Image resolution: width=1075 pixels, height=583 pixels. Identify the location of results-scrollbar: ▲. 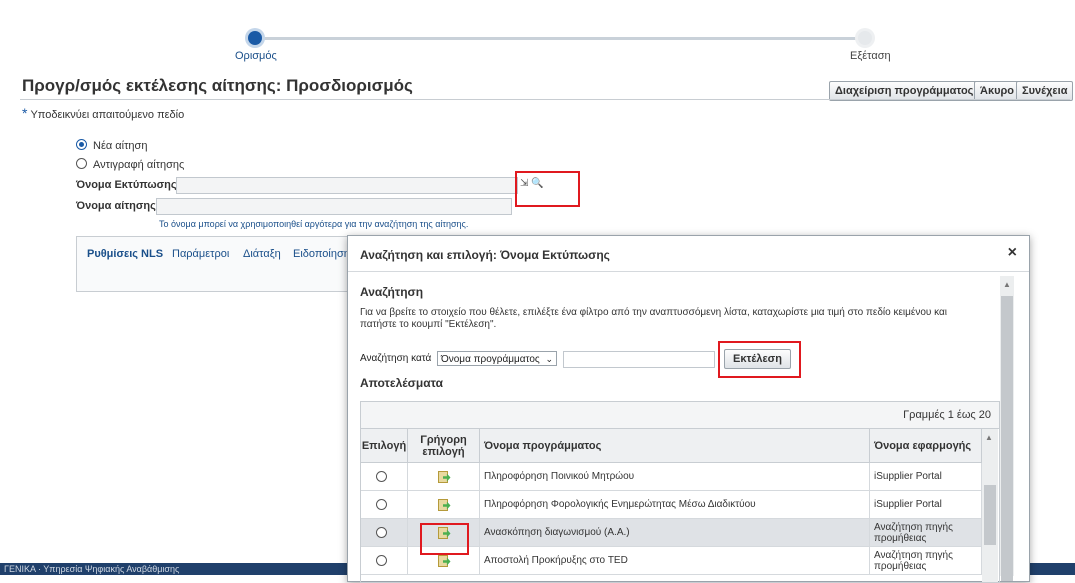
(990, 505).